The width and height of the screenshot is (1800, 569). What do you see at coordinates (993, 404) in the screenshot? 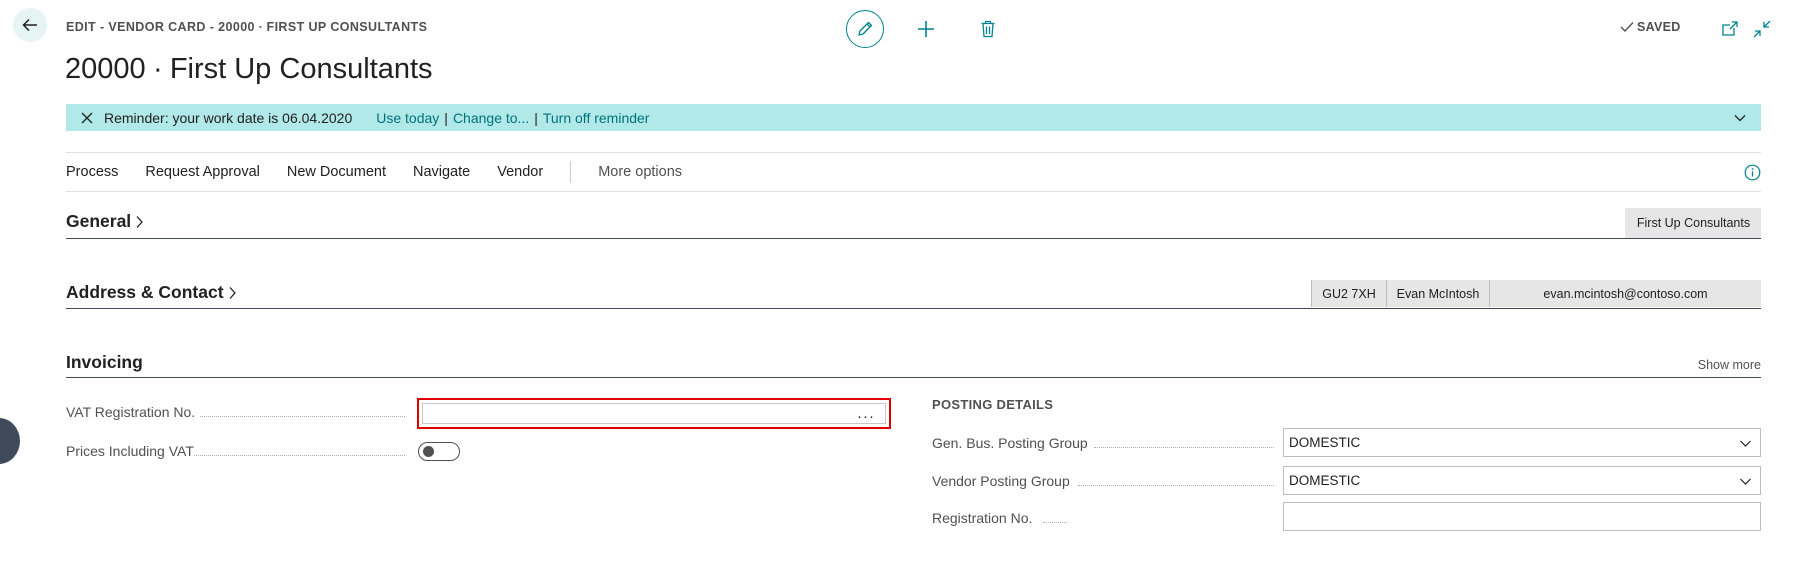
I see `posting-details-header: POSTING DETAILS` at bounding box center [993, 404].